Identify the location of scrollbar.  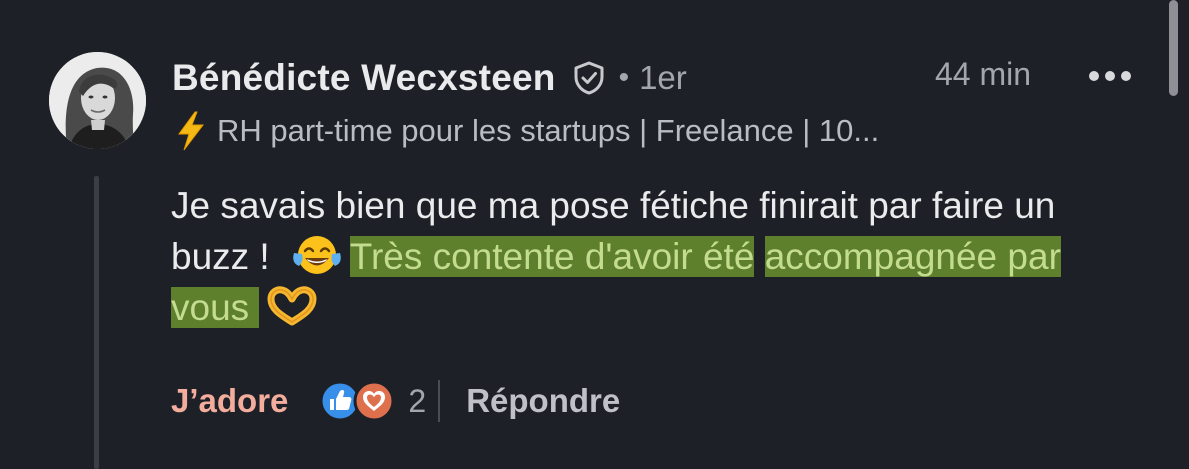
(1173, 48).